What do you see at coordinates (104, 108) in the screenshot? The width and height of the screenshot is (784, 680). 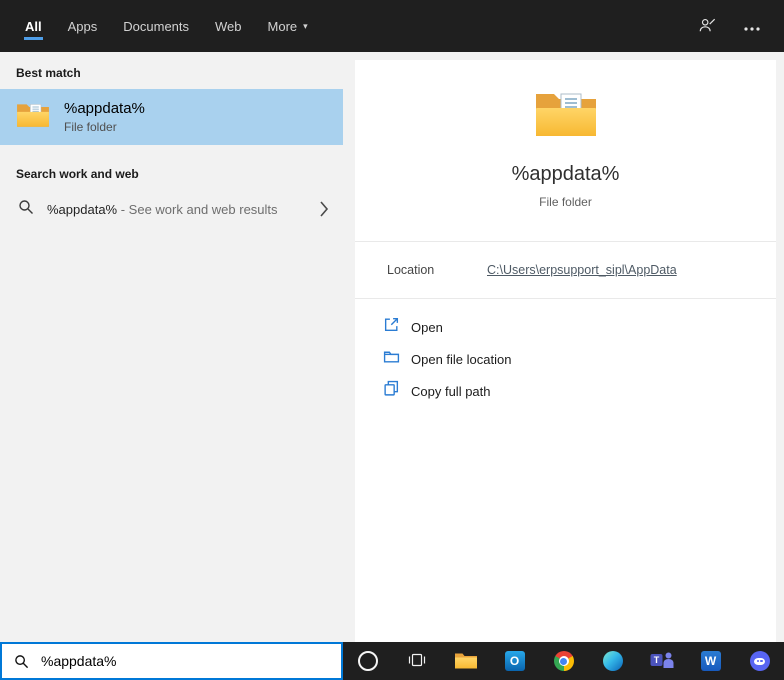 I see `best-match-title: %appdata%` at bounding box center [104, 108].